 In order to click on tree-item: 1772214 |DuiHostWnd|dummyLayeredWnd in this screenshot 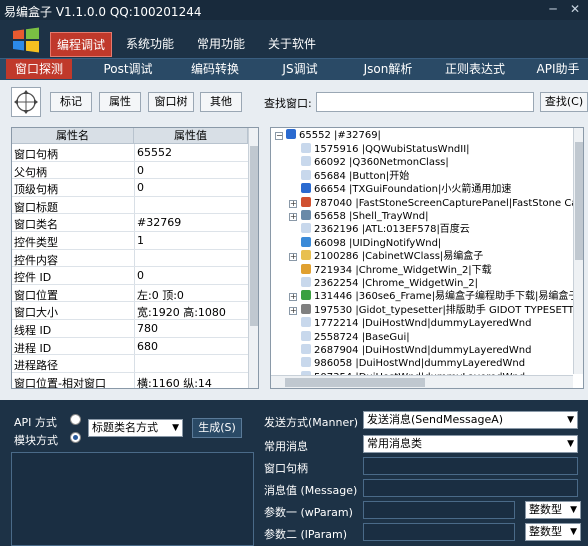, I will do `click(416, 324)`.